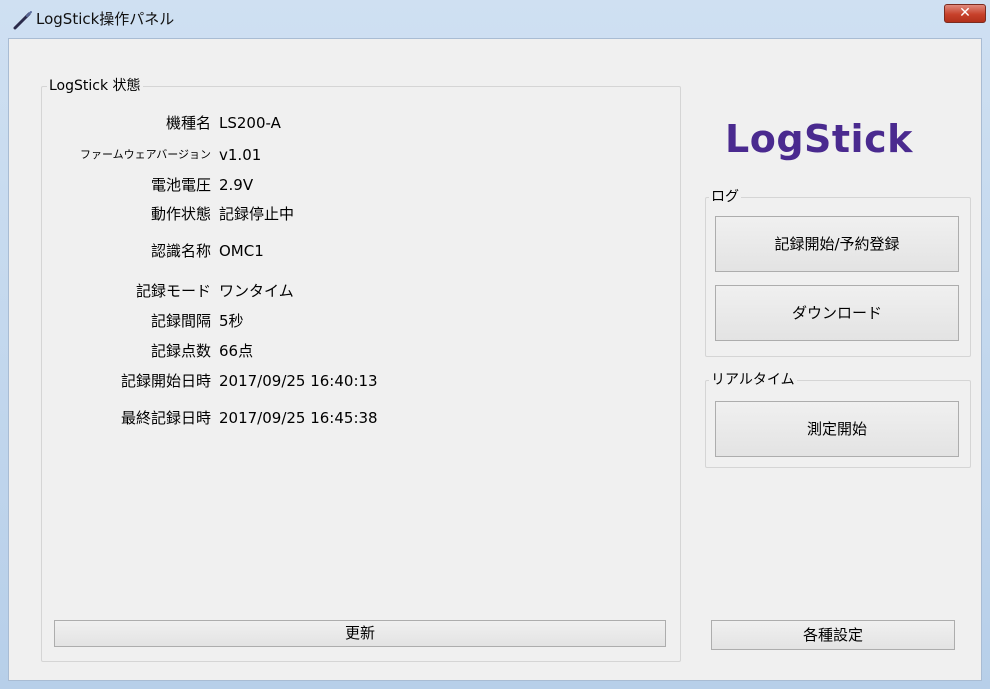 Image resolution: width=990 pixels, height=689 pixels. I want to click on measure-start-button: 測定開始, so click(837, 429).